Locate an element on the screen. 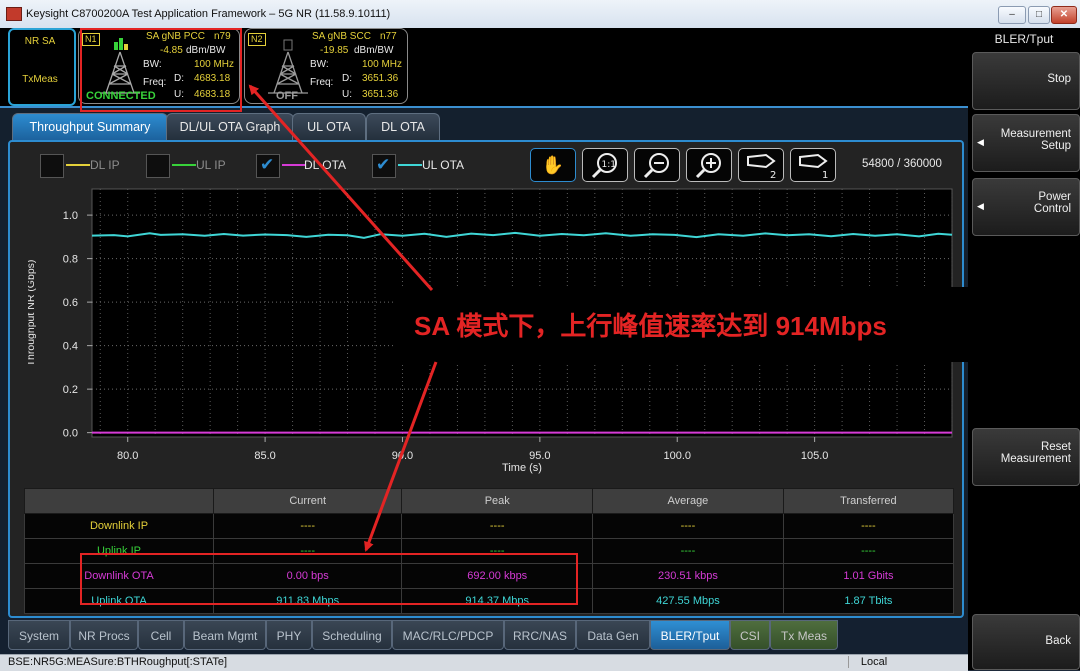 Image resolution: width=1080 pixels, height=671 pixels. row-label: Downlink IP is located at coordinates (119, 526).